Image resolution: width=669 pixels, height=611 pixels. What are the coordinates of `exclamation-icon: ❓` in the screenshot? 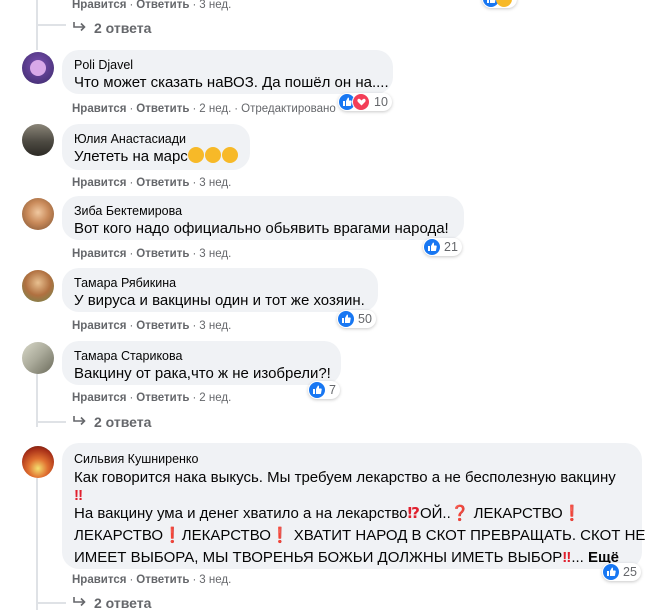 It's located at (460, 513).